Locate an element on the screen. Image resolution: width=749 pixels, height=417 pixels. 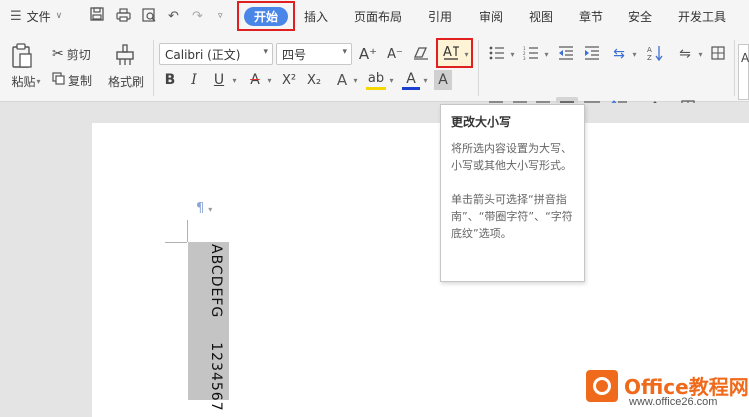
show-hide-dropdown: ▾ is located at coordinates (700, 54).